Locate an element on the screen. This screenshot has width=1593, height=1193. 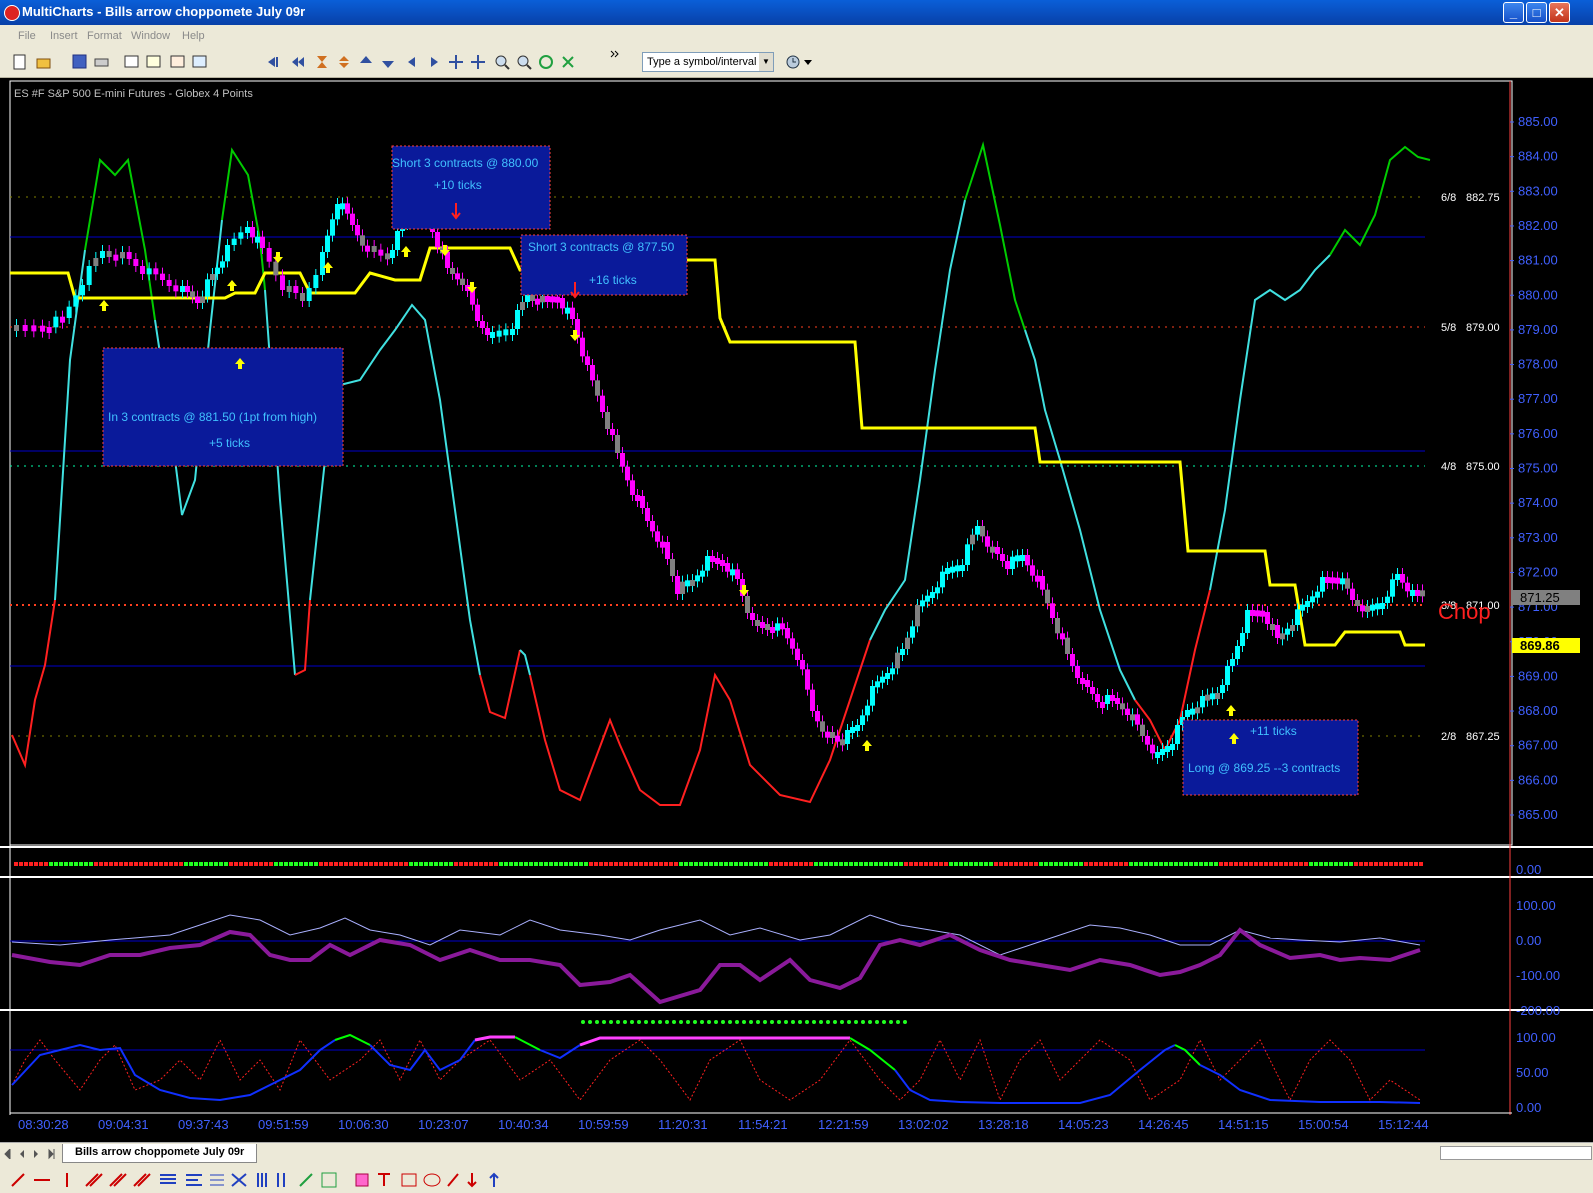
close-button: ✕ is located at coordinates (1559, 12).